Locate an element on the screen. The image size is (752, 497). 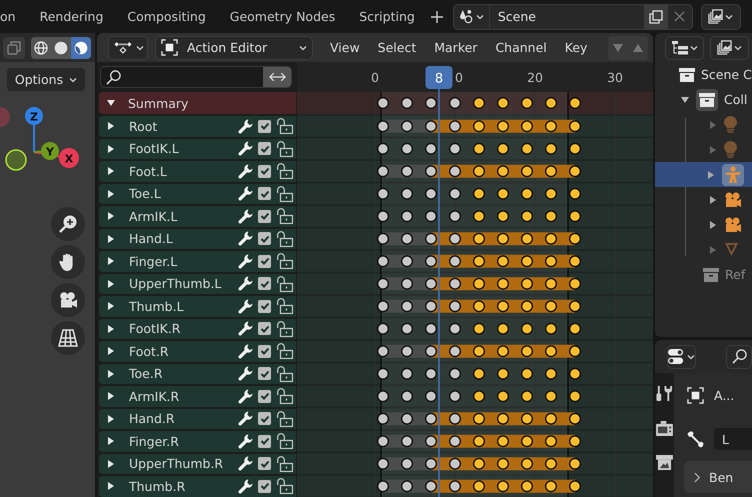
menu-item: Key is located at coordinates (576, 47).